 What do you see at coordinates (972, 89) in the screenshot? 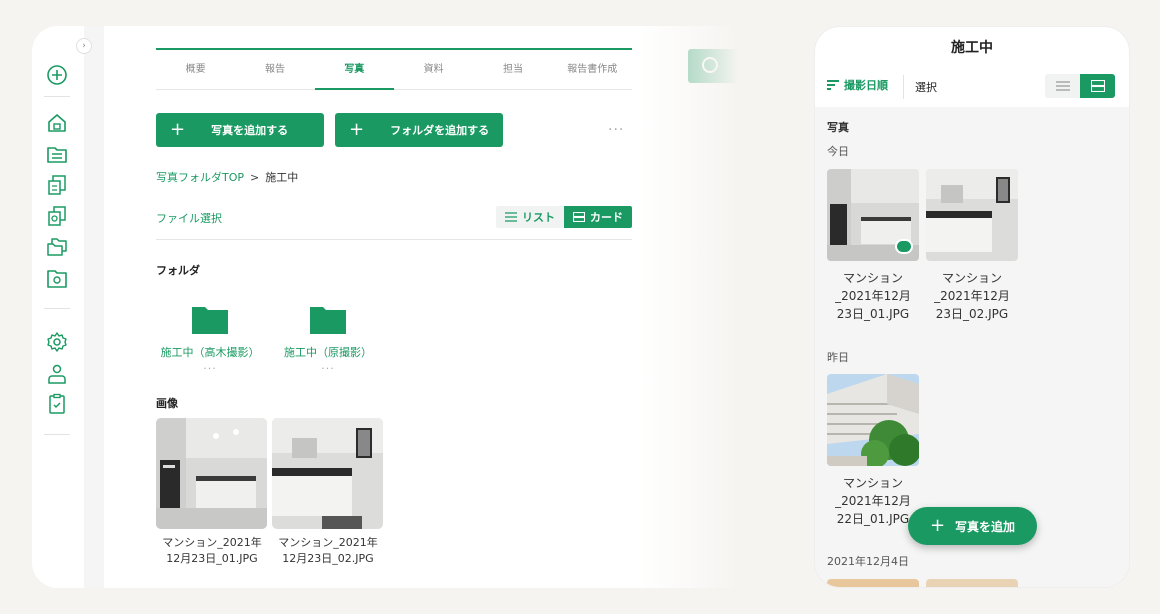
I see `mobile-toolbar: 撮影日順 選択` at bounding box center [972, 89].